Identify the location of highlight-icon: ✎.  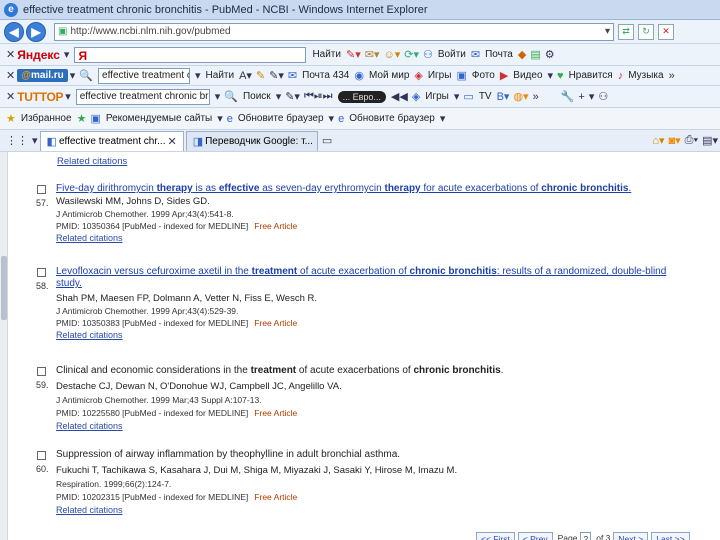
(260, 75).